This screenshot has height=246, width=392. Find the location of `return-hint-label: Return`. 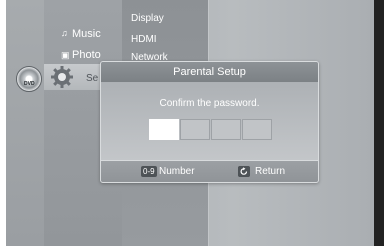

return-hint-label: Return is located at coordinates (270, 171).